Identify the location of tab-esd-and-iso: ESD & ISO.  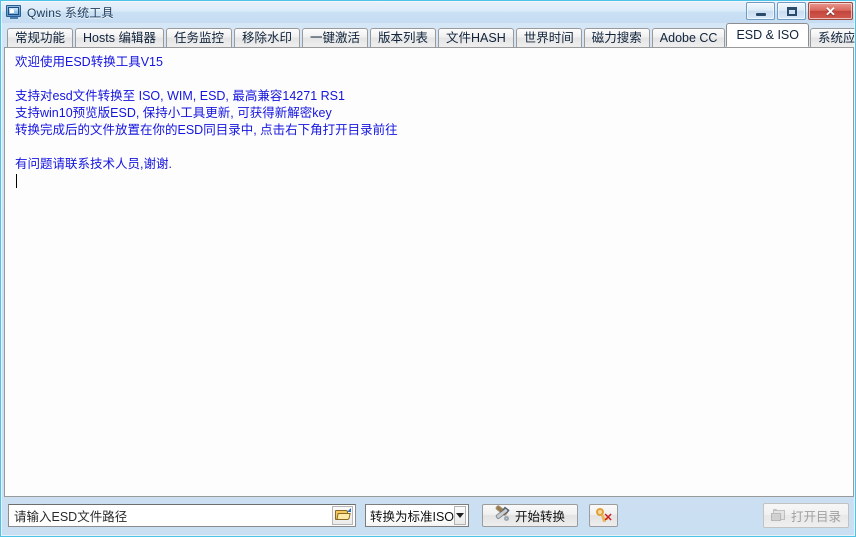
(767, 35).